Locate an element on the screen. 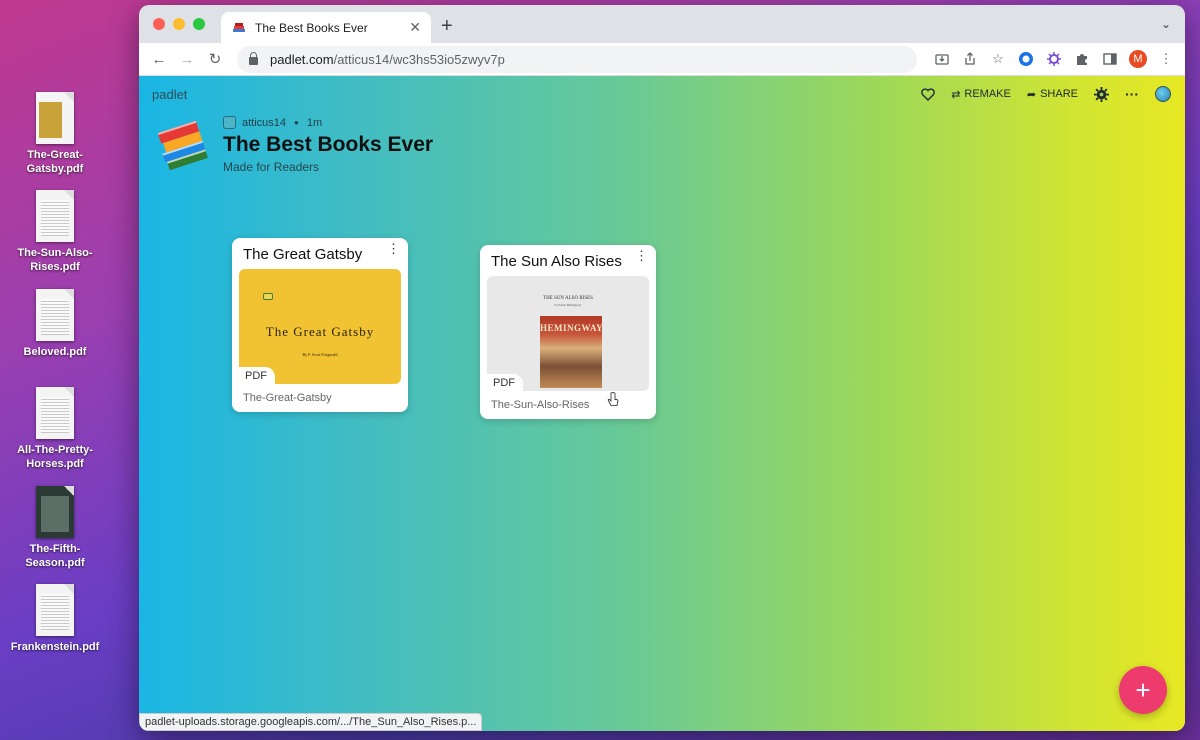 Image resolution: width=1200 pixels, height=740 pixels. board-meta: atticus14 ● 1m is located at coordinates (272, 122).